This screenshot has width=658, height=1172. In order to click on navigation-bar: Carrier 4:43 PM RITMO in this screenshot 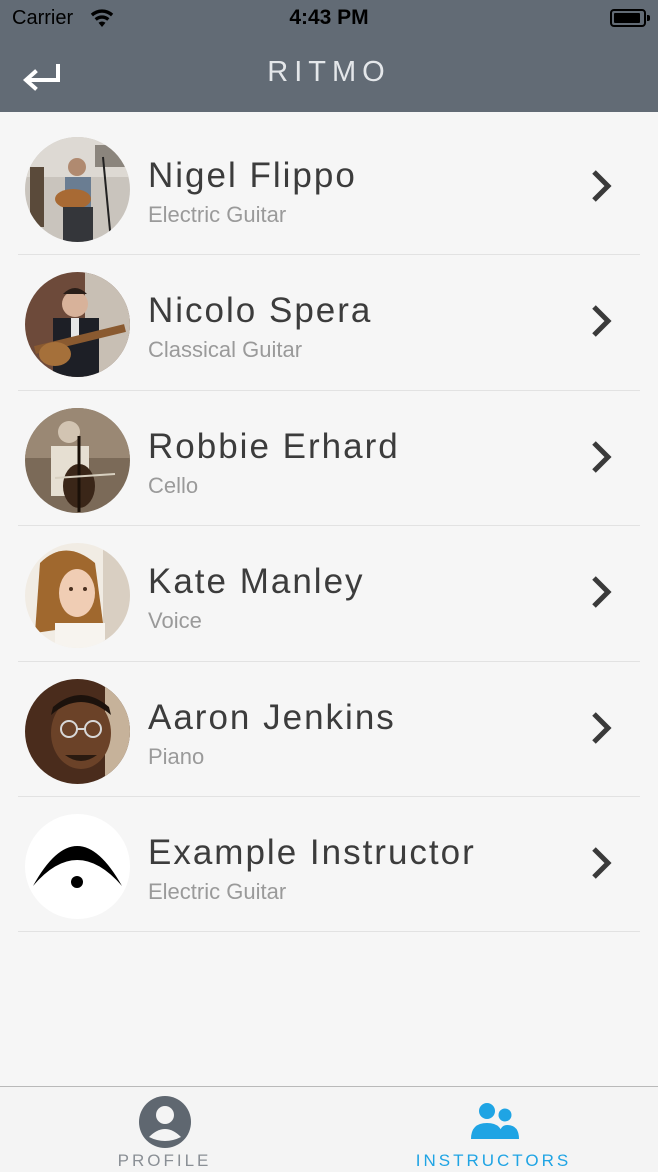, I will do `click(329, 56)`.